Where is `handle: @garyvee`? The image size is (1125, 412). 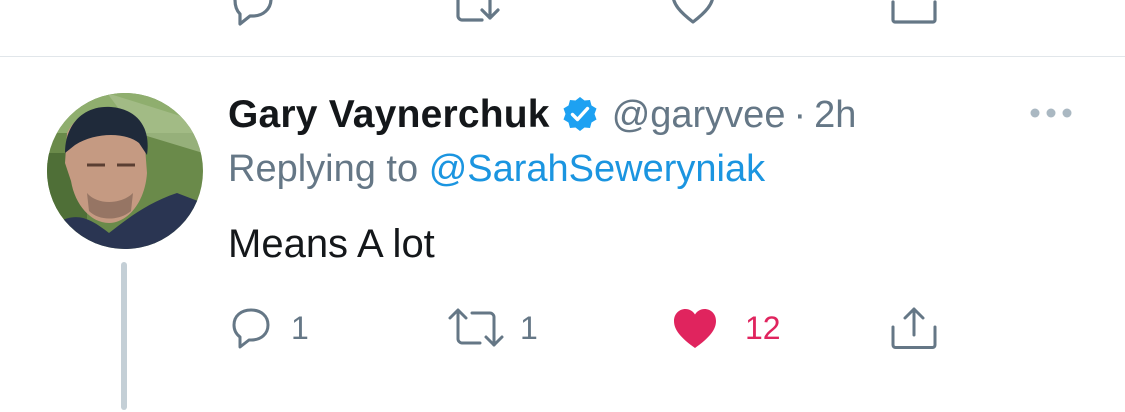 handle: @garyvee is located at coordinates (699, 115).